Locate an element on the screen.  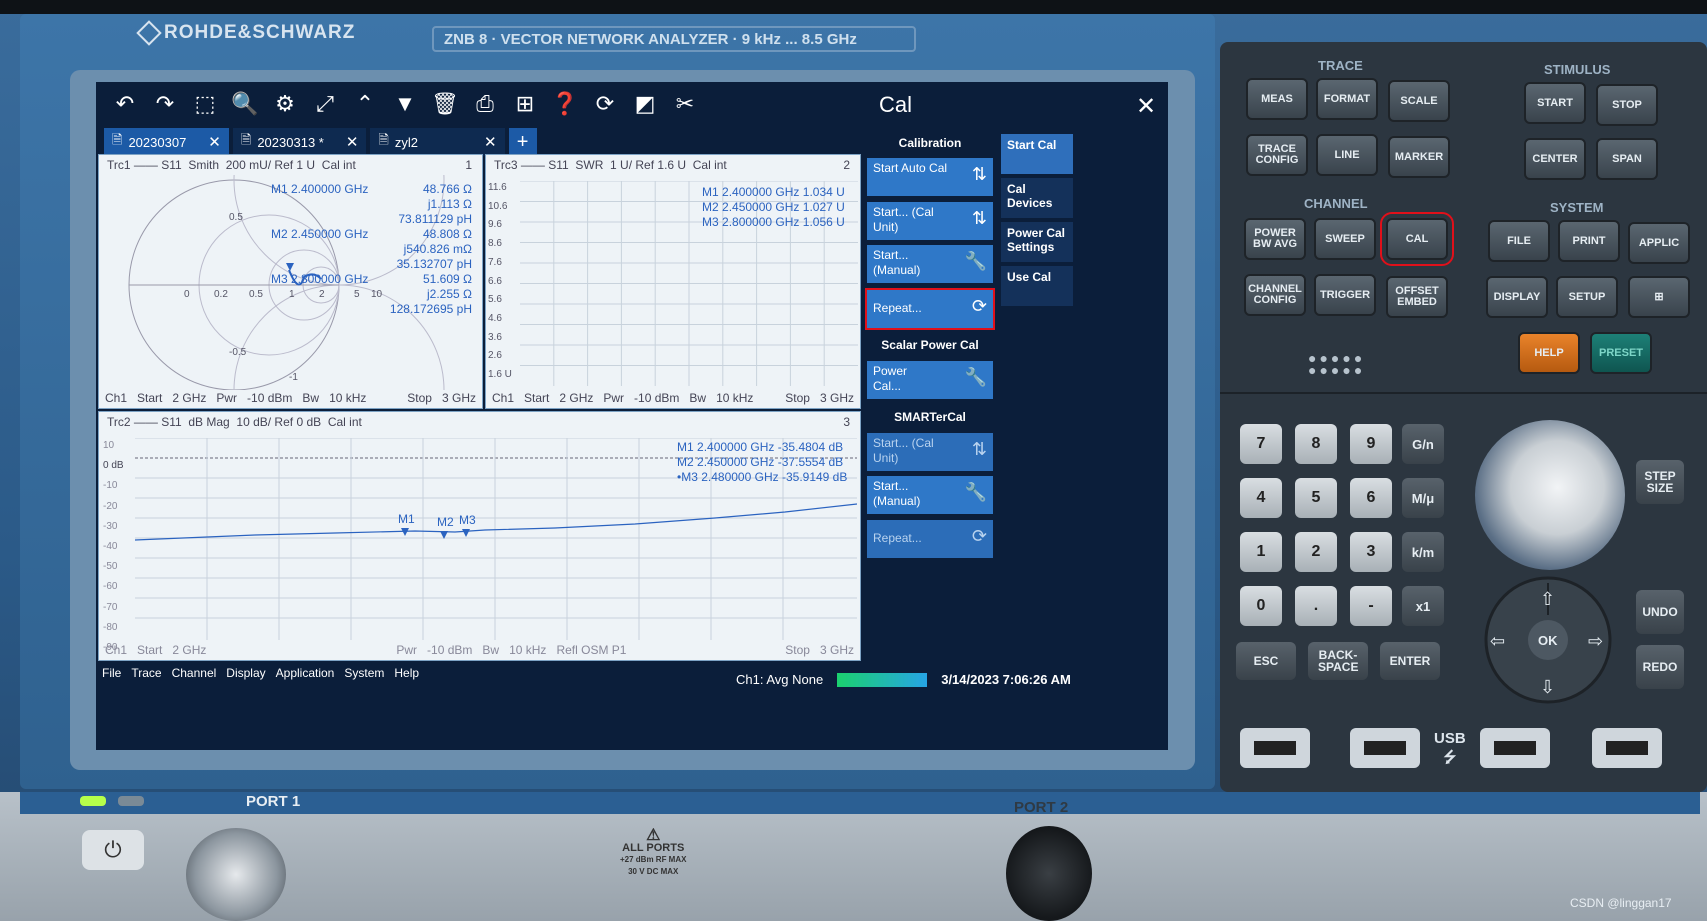
windows-key: ⊞ is located at coordinates (1659, 297).